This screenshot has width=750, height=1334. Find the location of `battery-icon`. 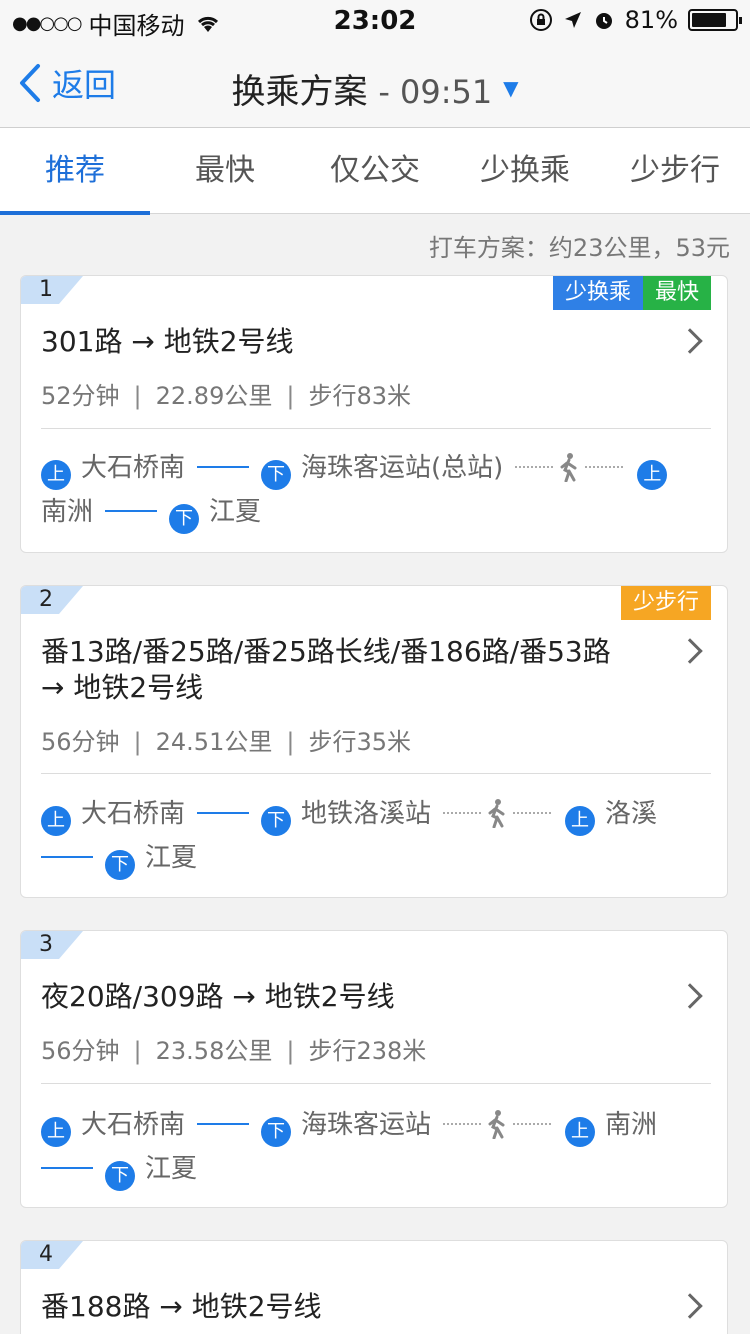

battery-icon is located at coordinates (715, 20).